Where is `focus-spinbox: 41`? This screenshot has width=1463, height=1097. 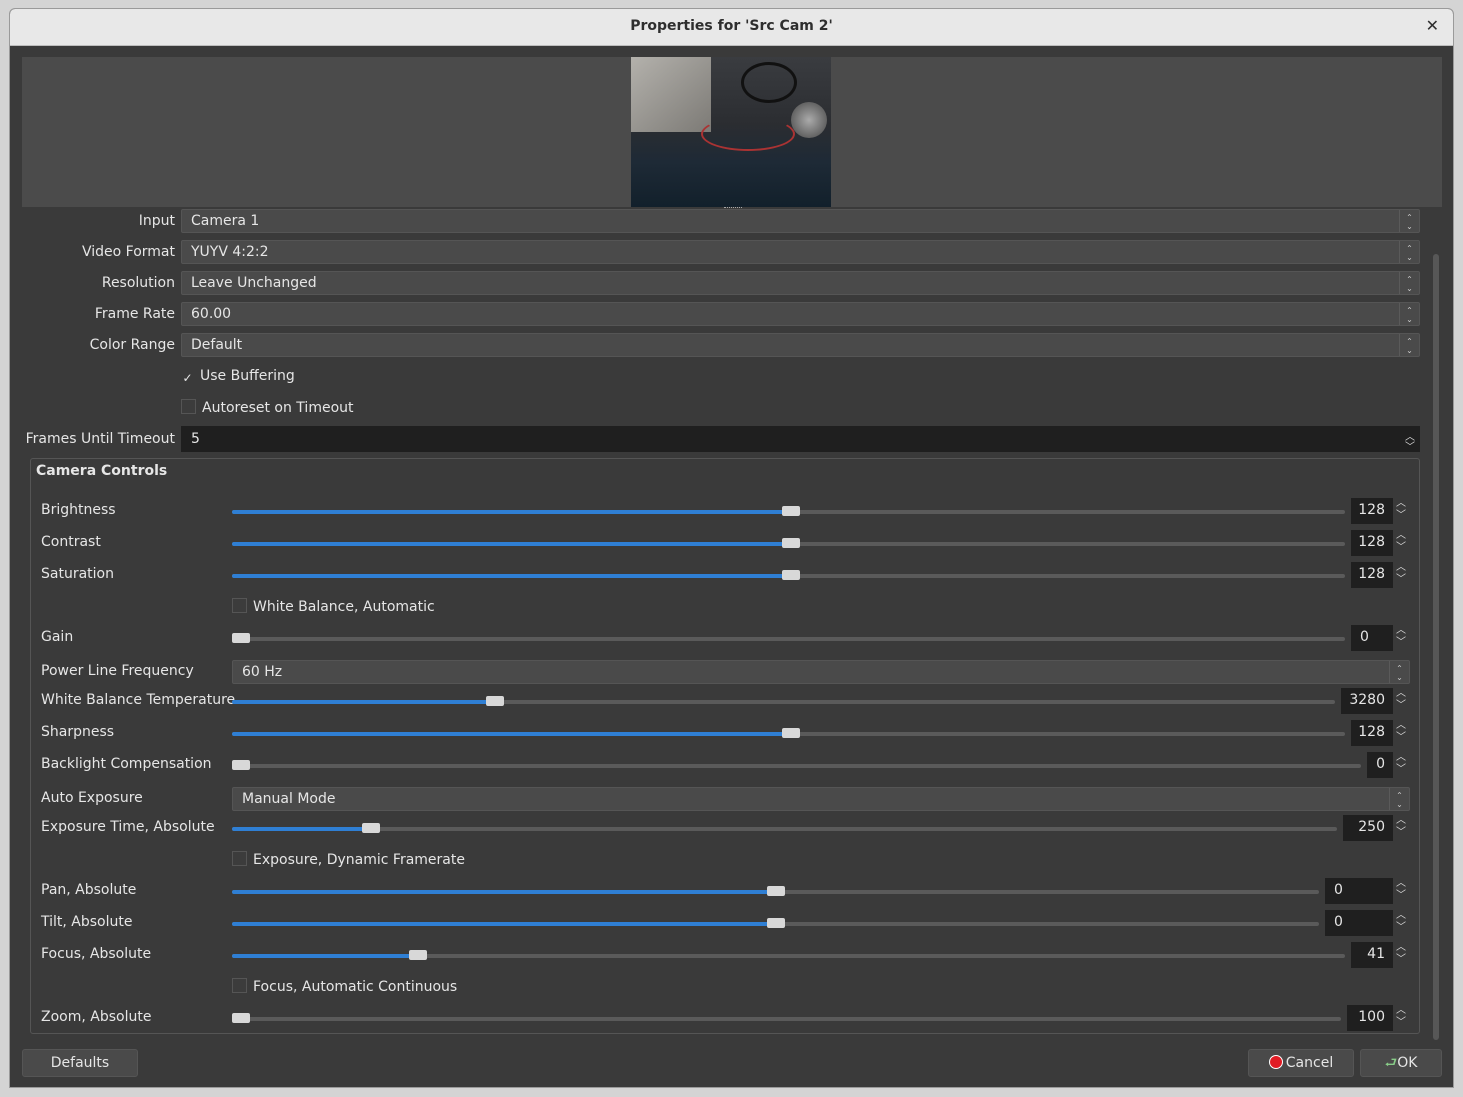
focus-spinbox: 41 is located at coordinates (1372, 955).